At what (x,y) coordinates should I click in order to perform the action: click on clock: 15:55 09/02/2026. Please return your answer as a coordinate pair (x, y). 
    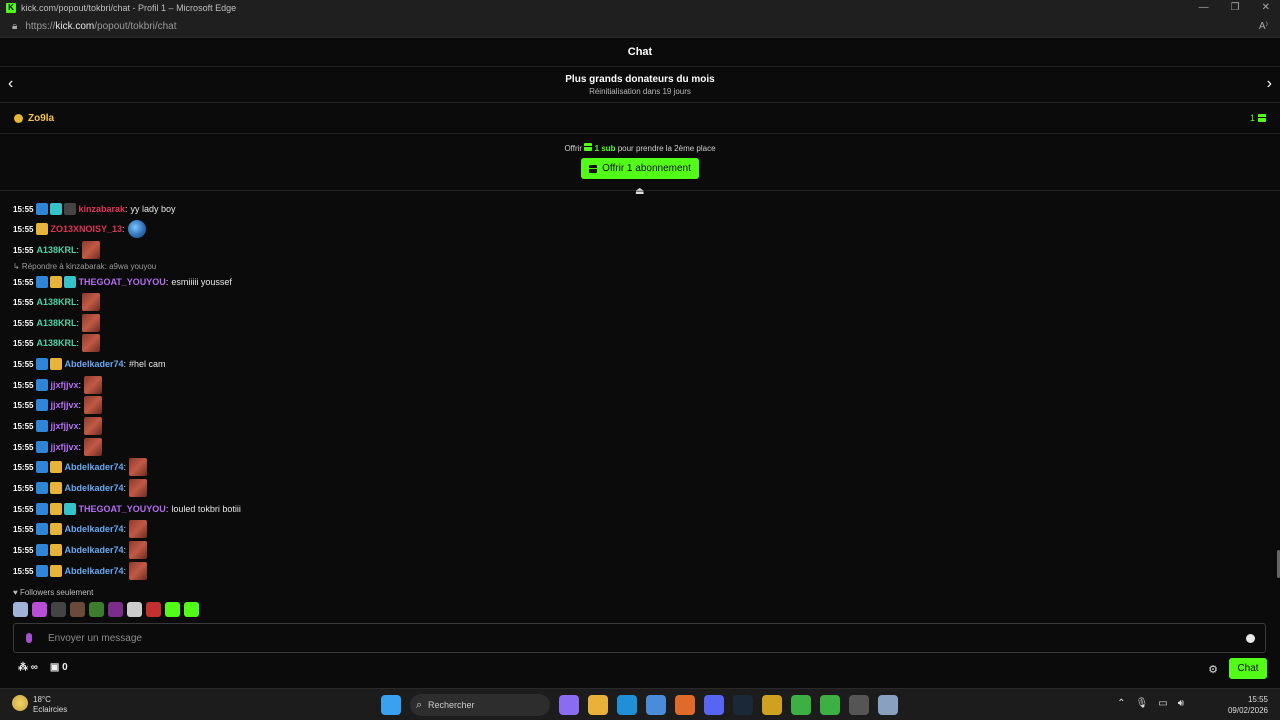
    Looking at the image, I should click on (1248, 705).